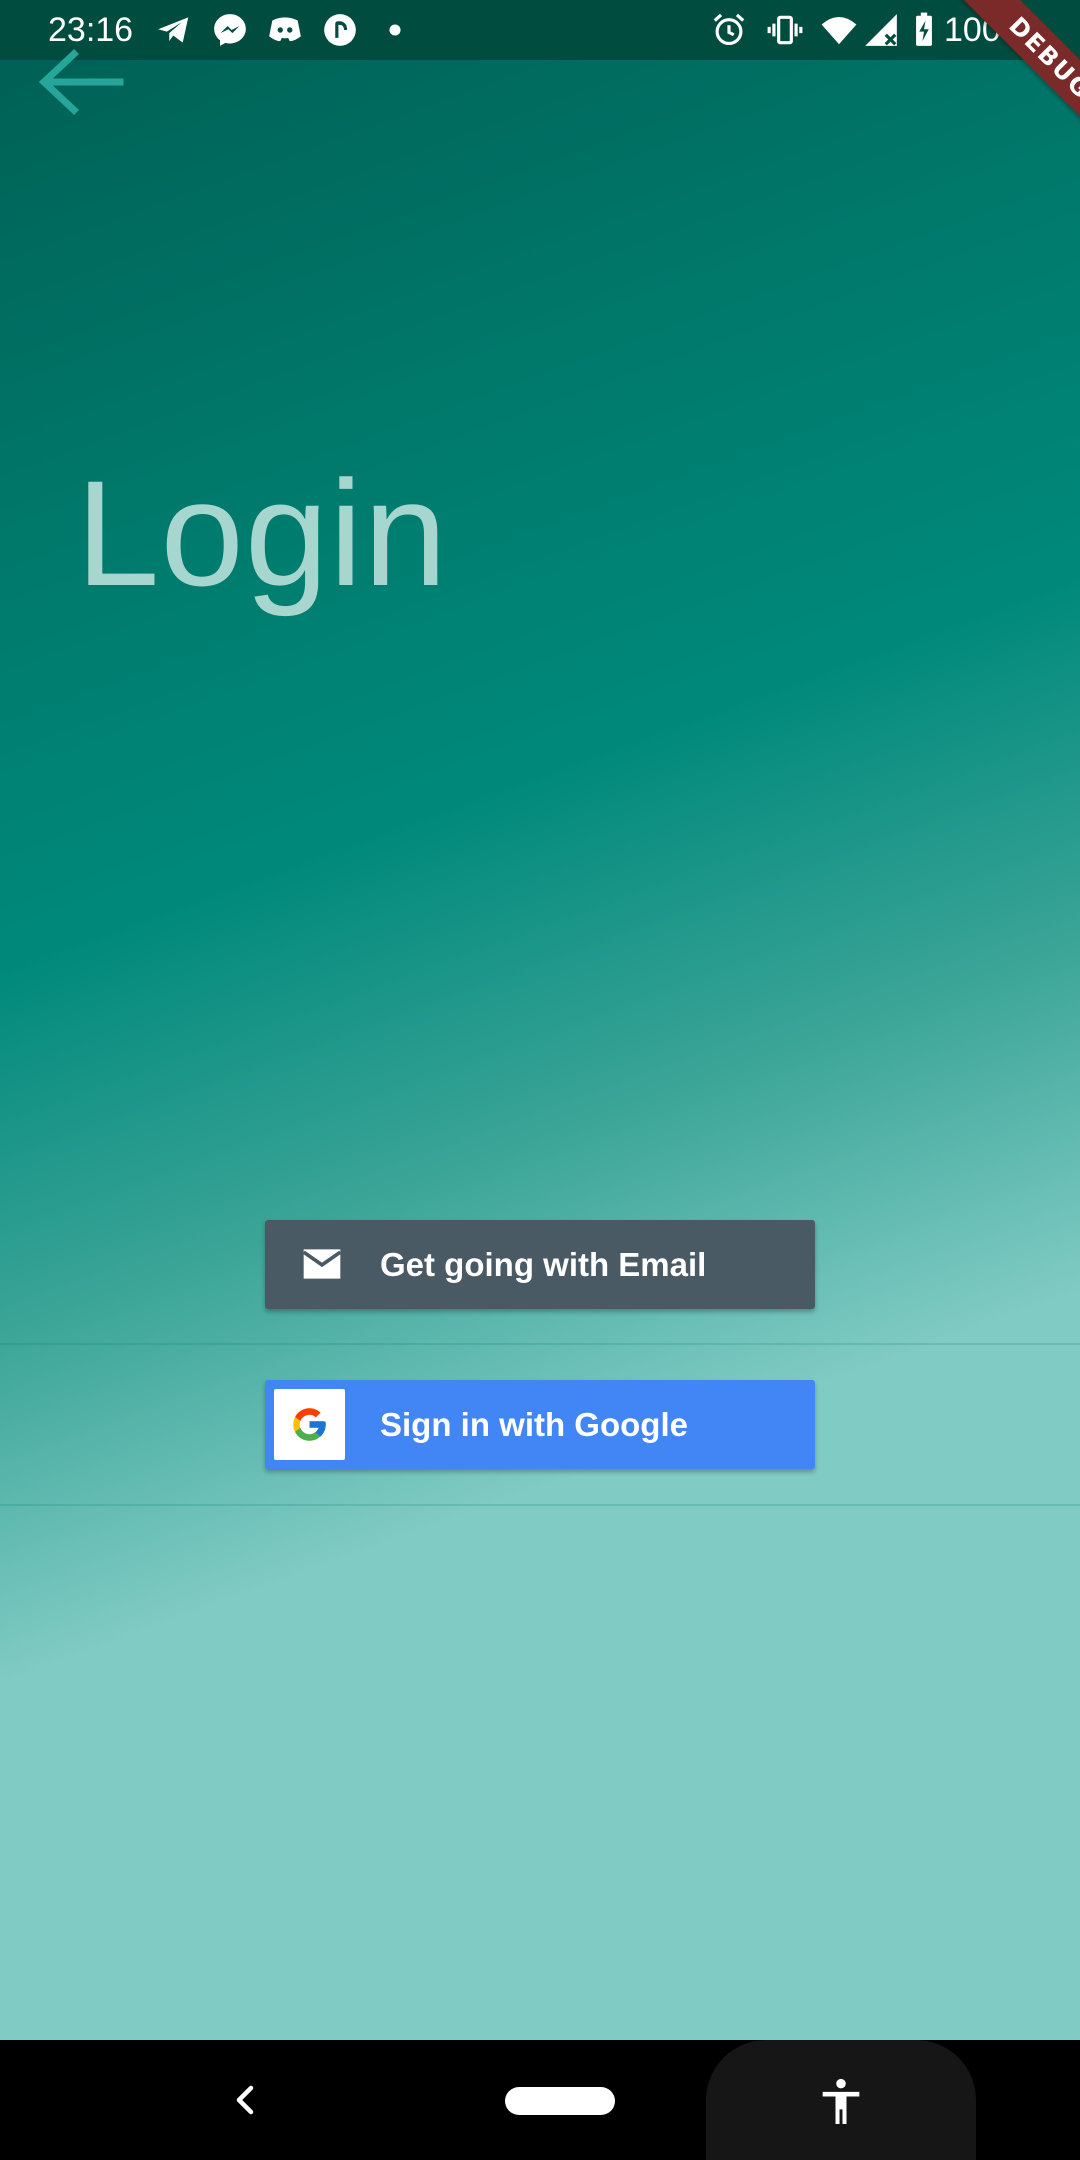  Describe the element at coordinates (91, 30) in the screenshot. I see `status-time: 23:16` at that location.